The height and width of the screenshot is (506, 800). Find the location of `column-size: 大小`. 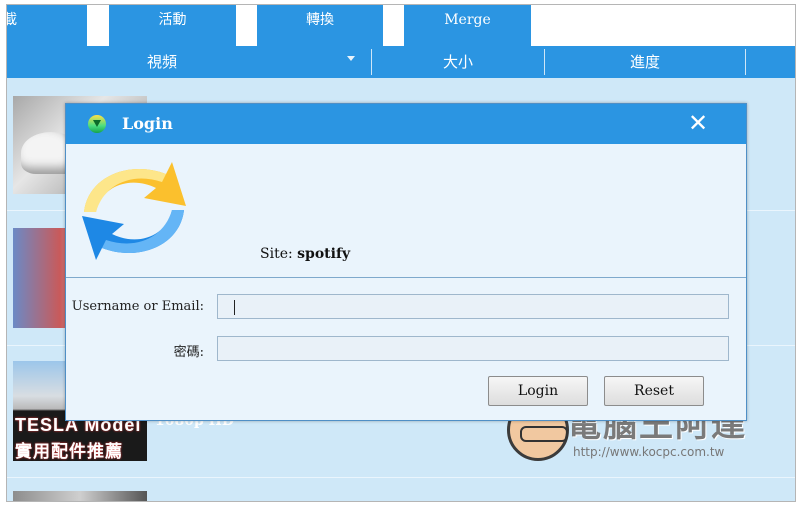

column-size: 大小 is located at coordinates (458, 62).